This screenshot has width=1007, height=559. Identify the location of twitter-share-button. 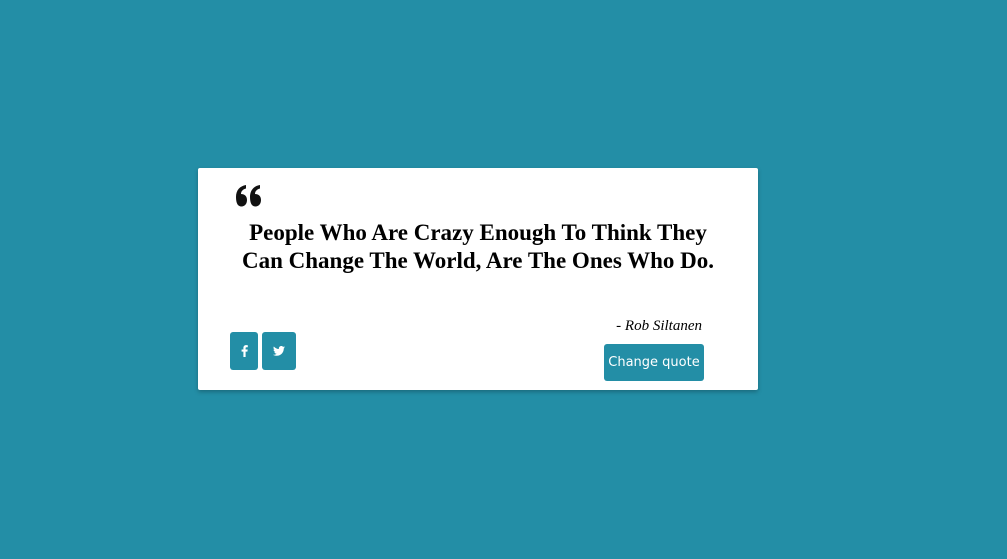
(279, 351).